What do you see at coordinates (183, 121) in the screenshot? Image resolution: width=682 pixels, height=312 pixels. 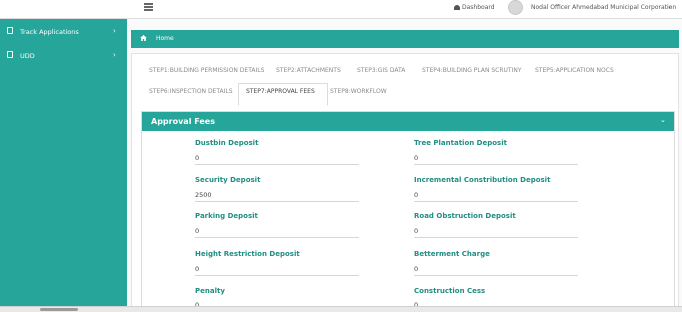 I see `panel-title: Approval Fees` at bounding box center [183, 121].